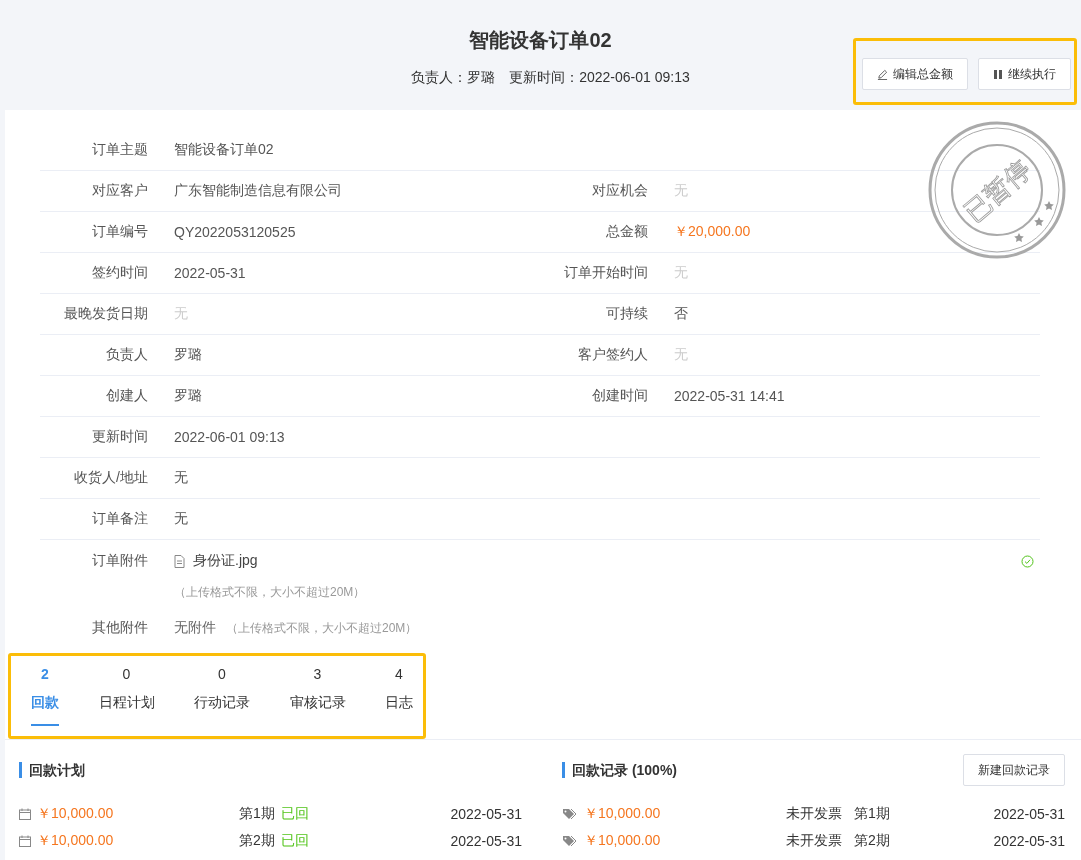 The width and height of the screenshot is (1081, 860). What do you see at coordinates (1014, 770) in the screenshot?
I see `new-record-button: 新建回款记录` at bounding box center [1014, 770].